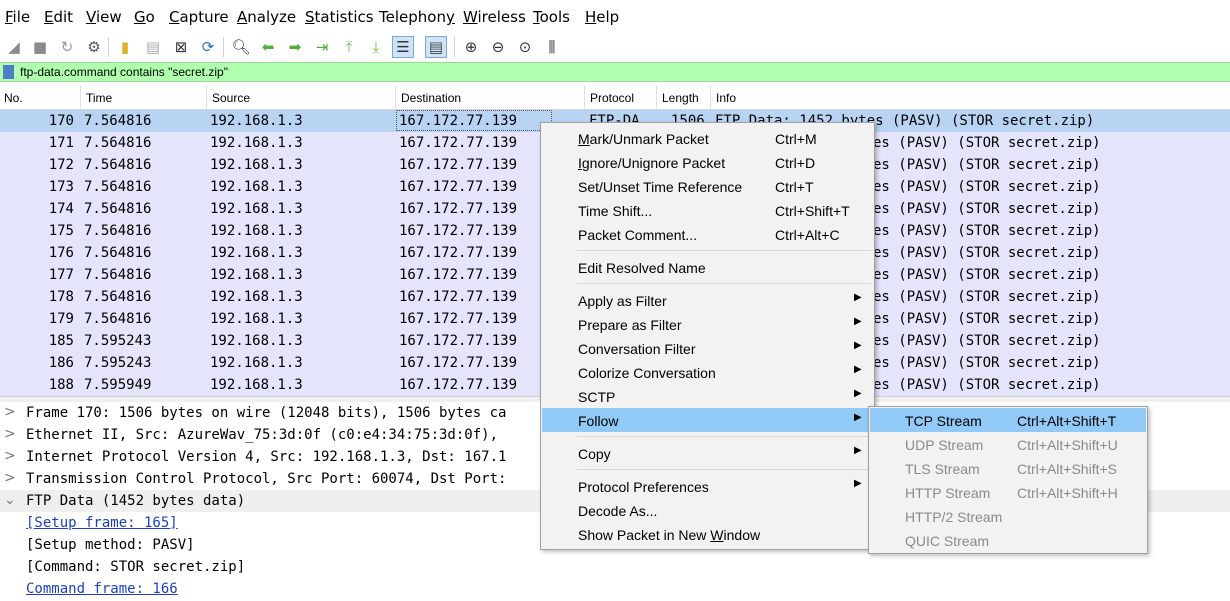 The image size is (1230, 601). What do you see at coordinates (707, 420) in the screenshot?
I see `menu-item-follow: Follow ▶` at bounding box center [707, 420].